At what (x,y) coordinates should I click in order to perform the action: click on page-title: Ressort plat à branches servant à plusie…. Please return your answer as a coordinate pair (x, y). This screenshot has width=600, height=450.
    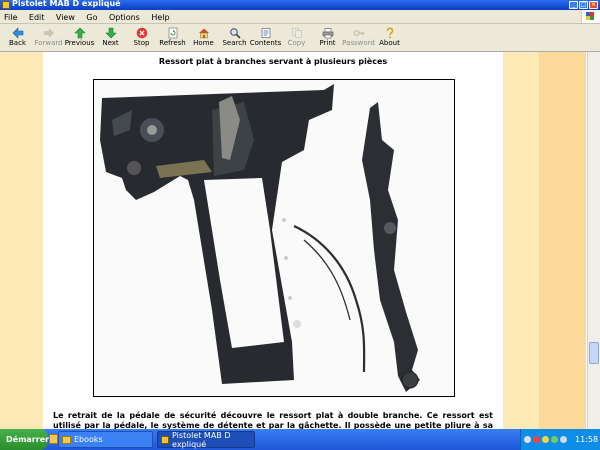
    Looking at the image, I should click on (273, 61).